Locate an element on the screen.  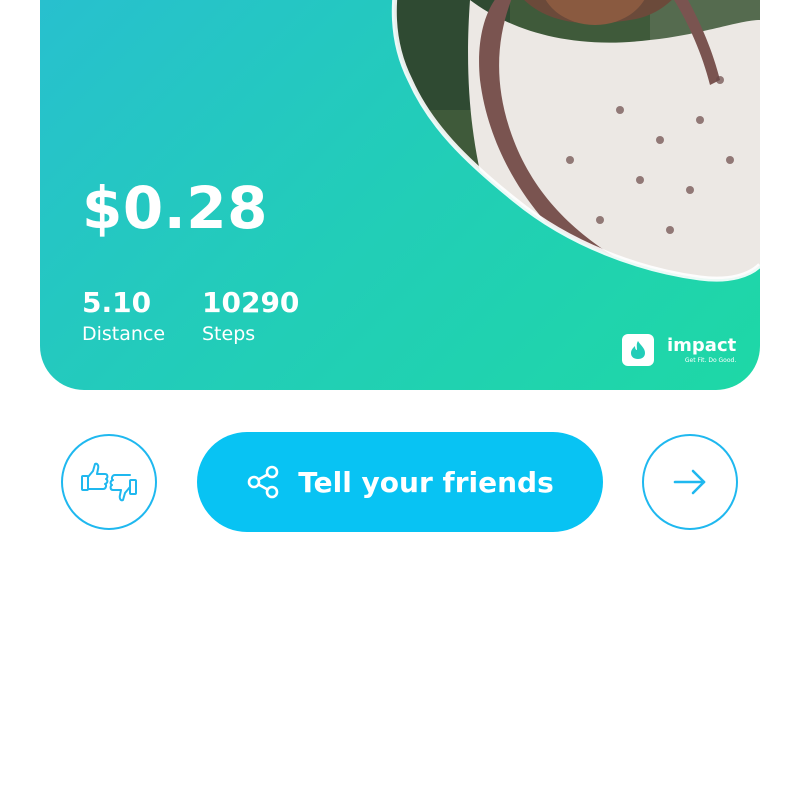
steps-label: Steps is located at coordinates (229, 334).